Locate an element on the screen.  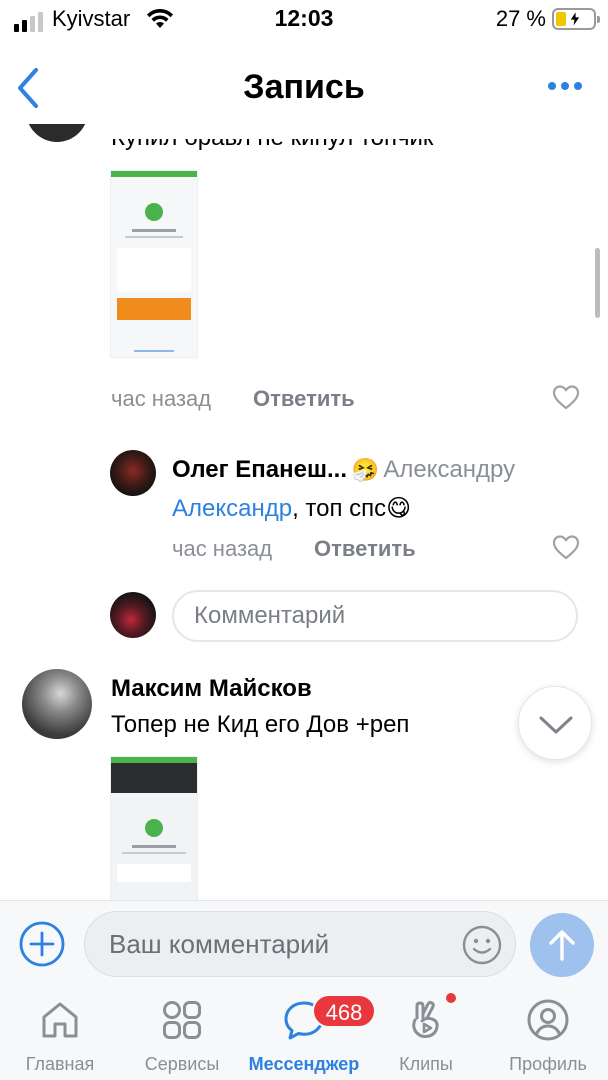
battery-percent: 27 % is located at coordinates (520, 18).